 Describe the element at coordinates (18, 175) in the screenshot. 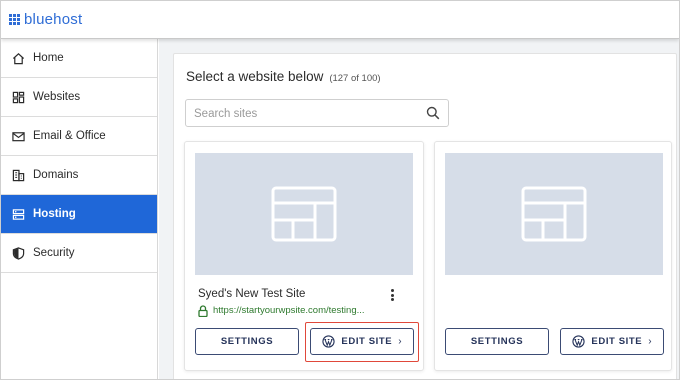

I see `domains-icon` at that location.